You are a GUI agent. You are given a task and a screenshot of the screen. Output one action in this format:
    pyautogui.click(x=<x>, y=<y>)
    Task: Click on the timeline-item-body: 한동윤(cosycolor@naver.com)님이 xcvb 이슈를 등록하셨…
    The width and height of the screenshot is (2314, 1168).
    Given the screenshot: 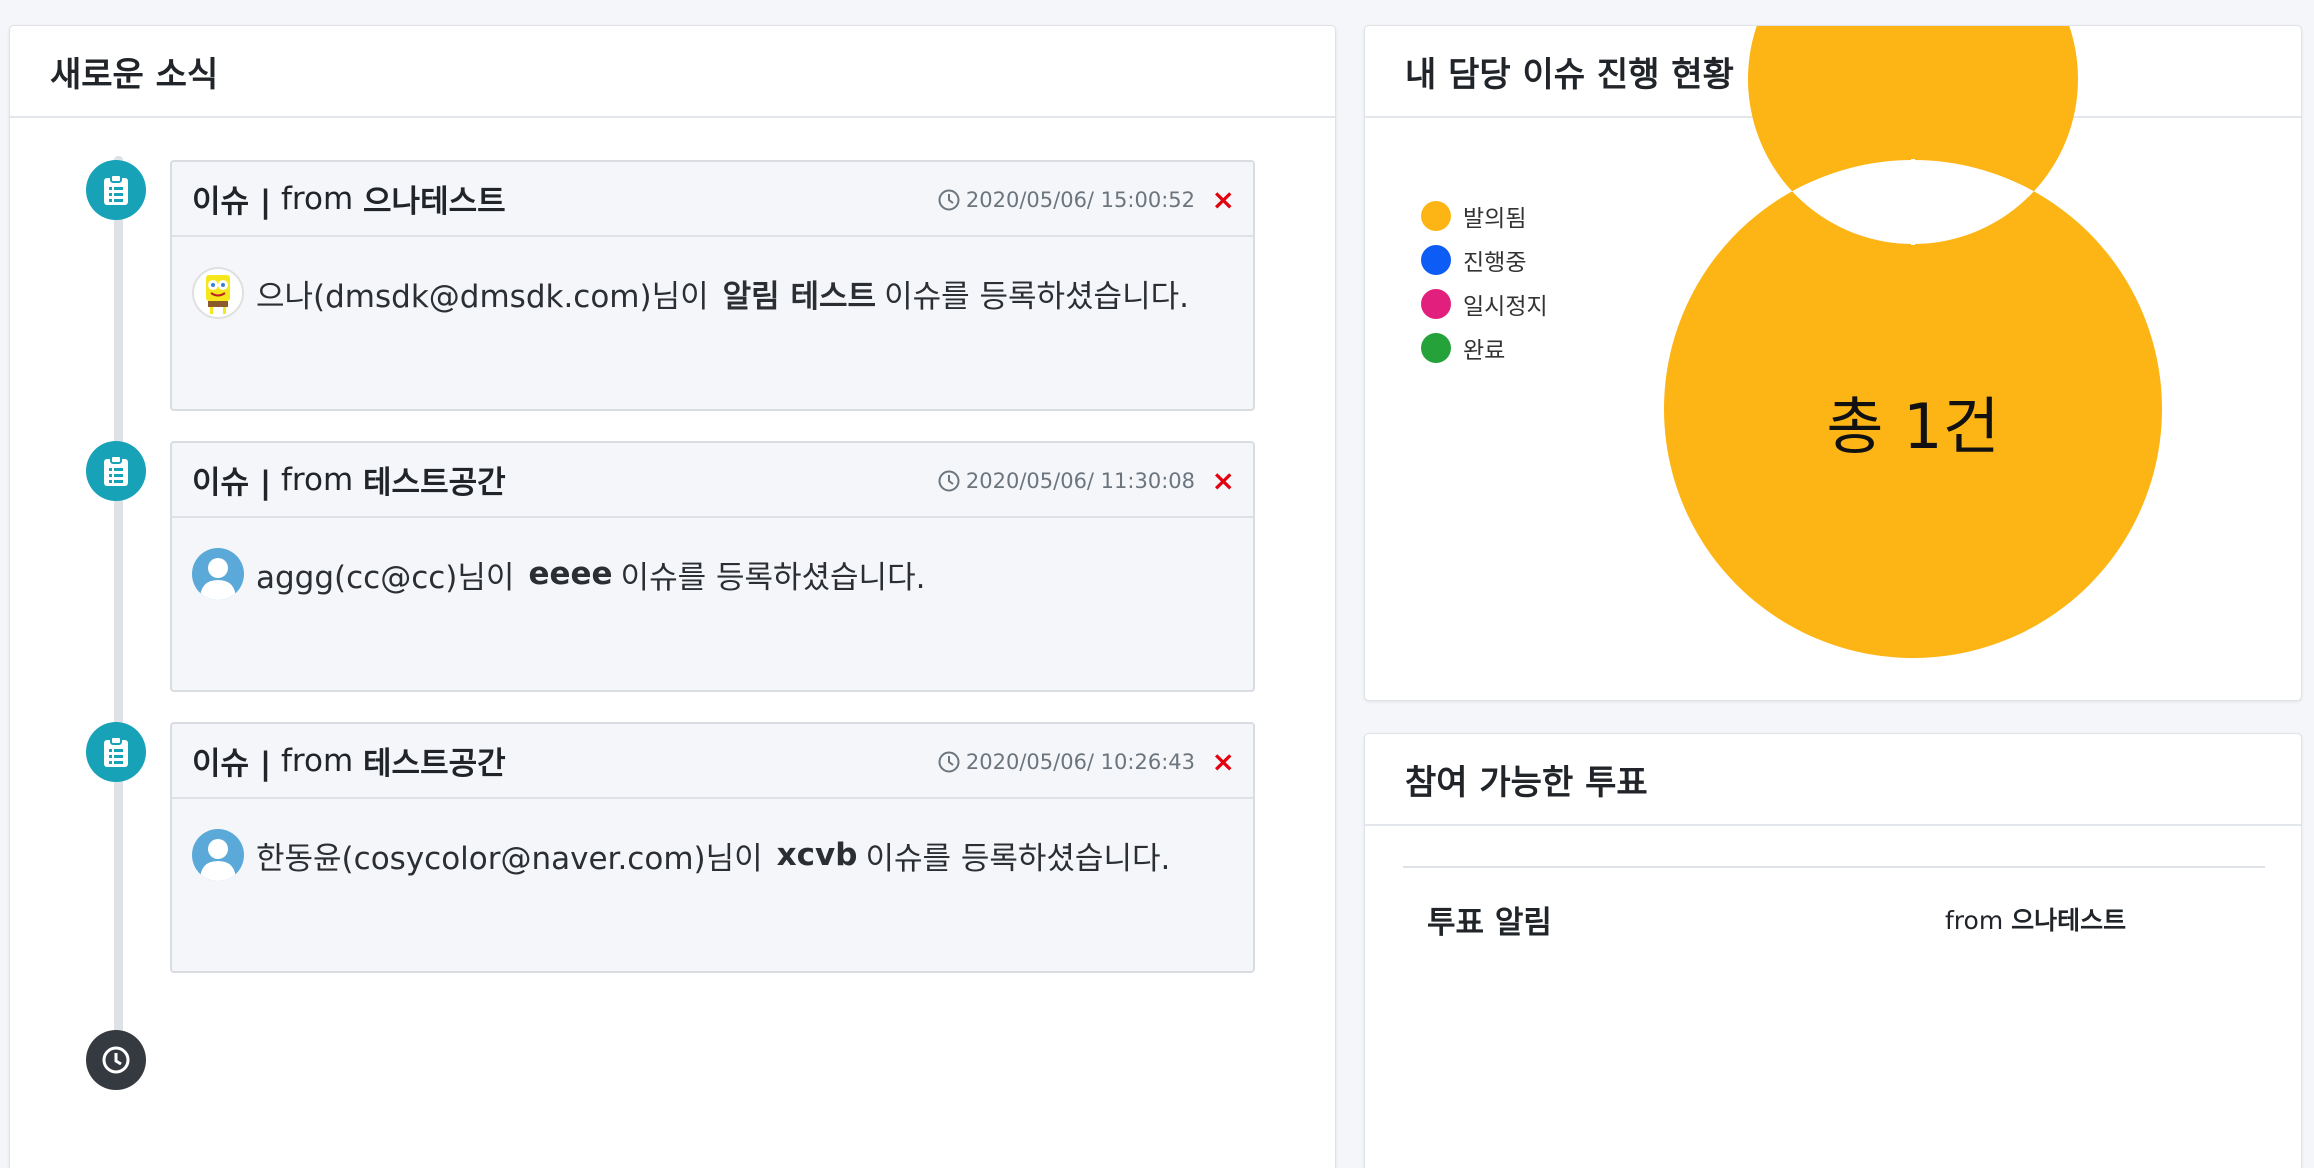 What is the action you would take?
    pyautogui.click(x=712, y=840)
    